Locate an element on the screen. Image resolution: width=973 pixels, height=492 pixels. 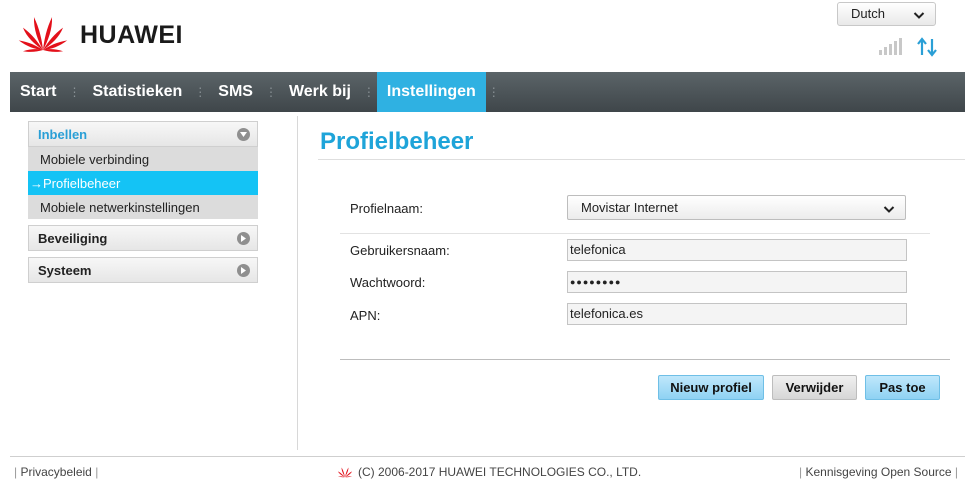
form-divider is located at coordinates (635, 233).